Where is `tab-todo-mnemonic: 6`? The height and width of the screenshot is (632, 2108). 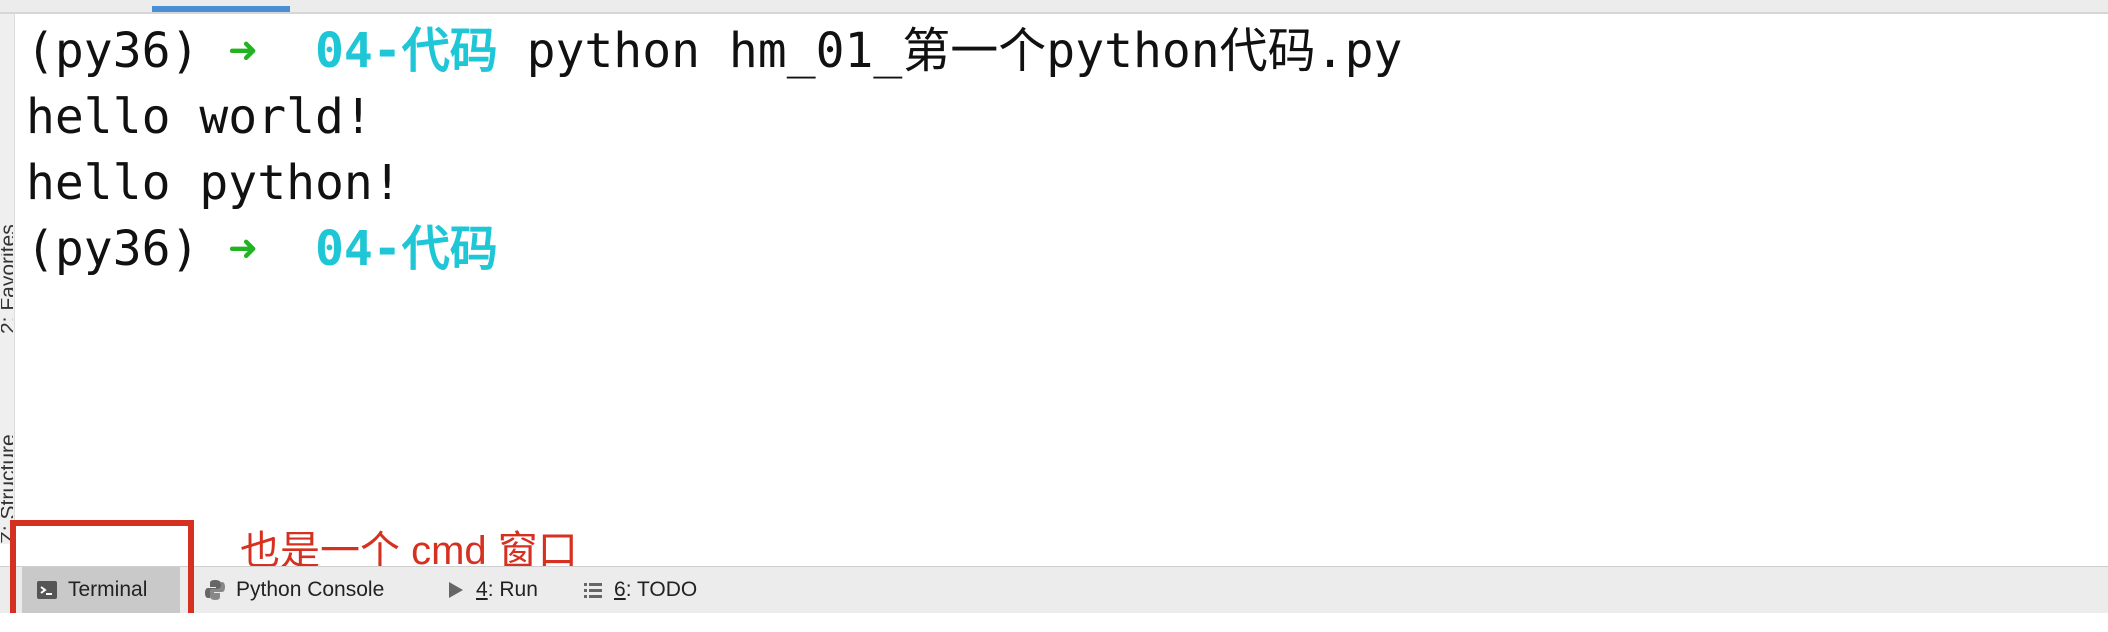 tab-todo-mnemonic: 6 is located at coordinates (620, 589).